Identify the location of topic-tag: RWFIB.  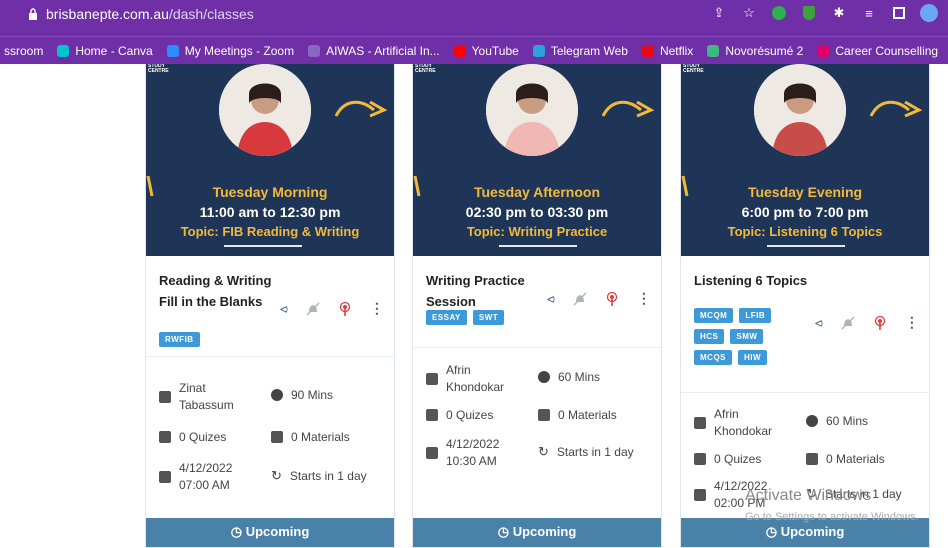
(179, 339).